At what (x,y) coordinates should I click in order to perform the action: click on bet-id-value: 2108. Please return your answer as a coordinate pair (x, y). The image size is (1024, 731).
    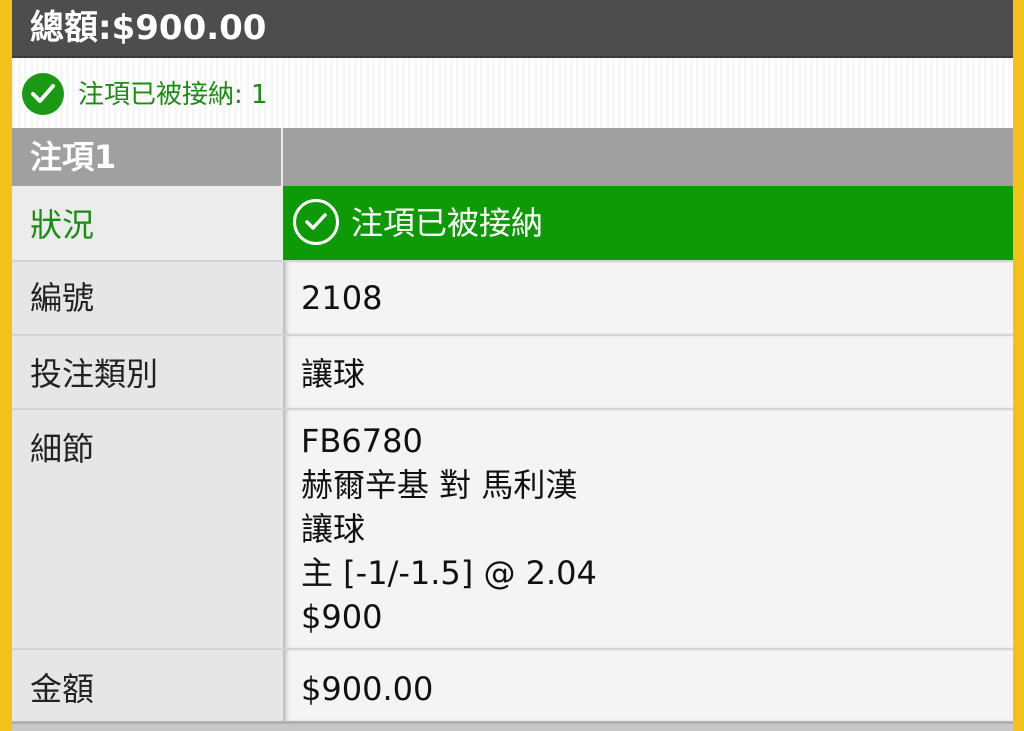
    Looking at the image, I should click on (342, 298).